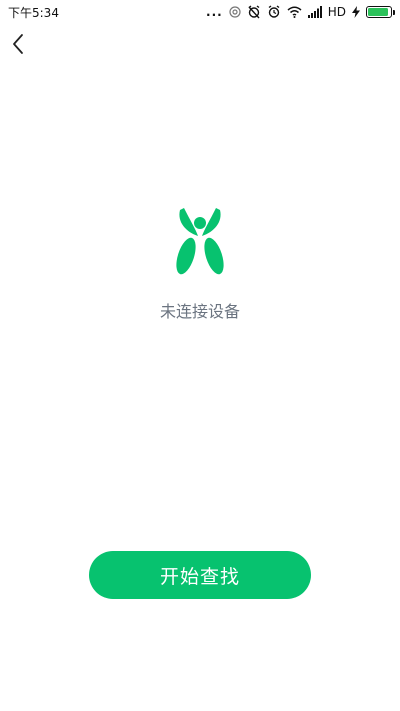  Describe the element at coordinates (235, 12) in the screenshot. I see `location-icon` at that location.